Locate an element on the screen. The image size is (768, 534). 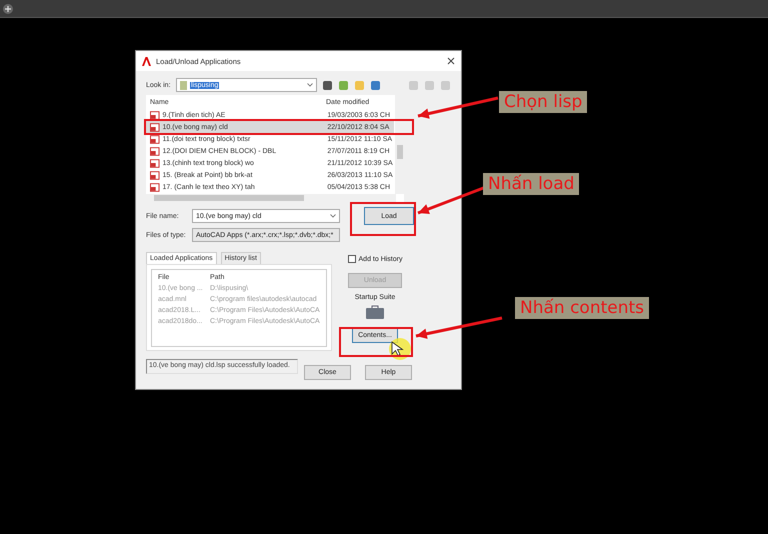
close-icon is located at coordinates (451, 61).